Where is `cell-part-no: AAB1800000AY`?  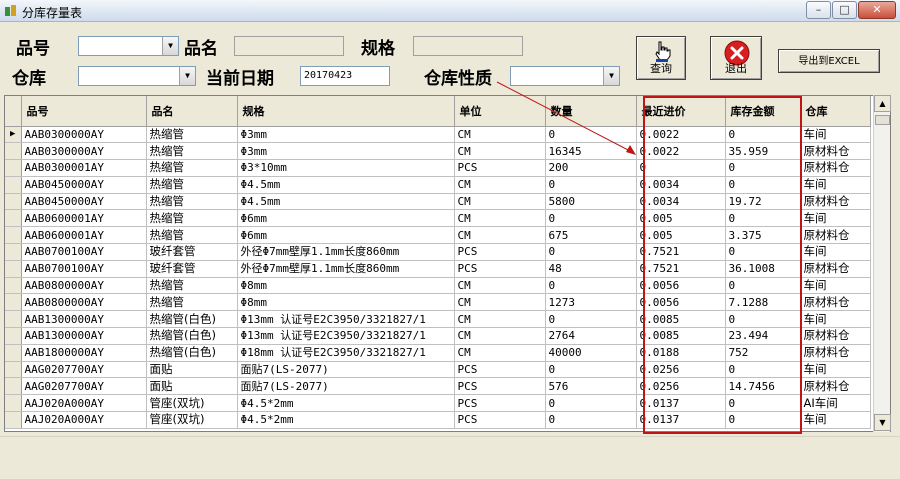
cell-part-no: AAB1800000AY is located at coordinates (84, 353).